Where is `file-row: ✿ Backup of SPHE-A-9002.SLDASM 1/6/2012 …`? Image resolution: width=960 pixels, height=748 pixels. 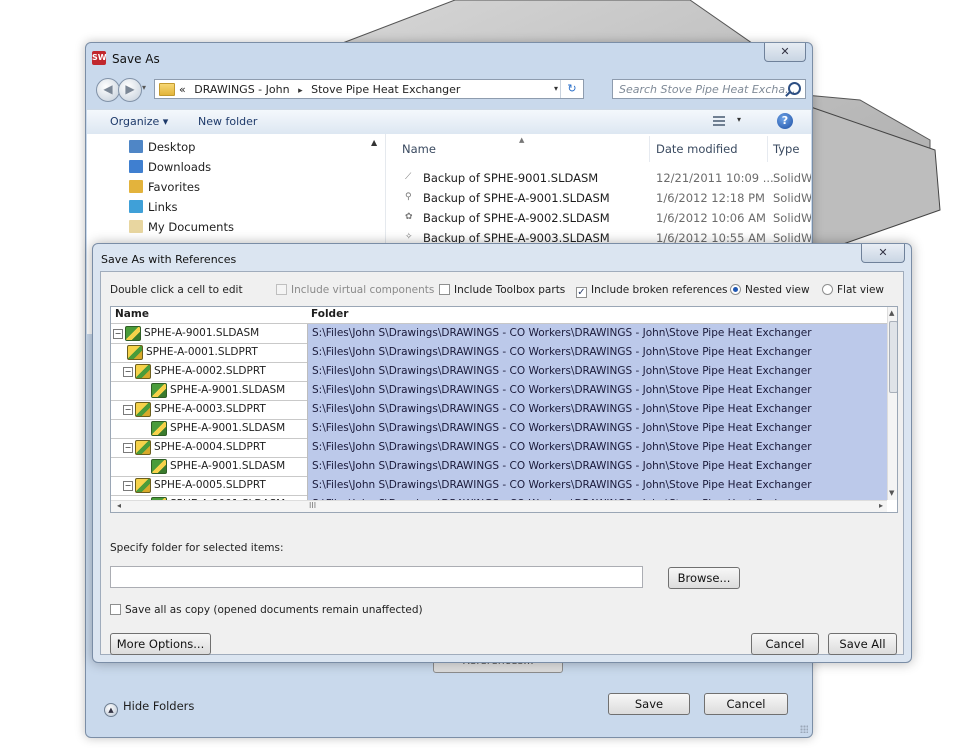
file-row: ✿ Backup of SPHE-A-9002.SLDASM 1/6/2012 … is located at coordinates (599, 218).